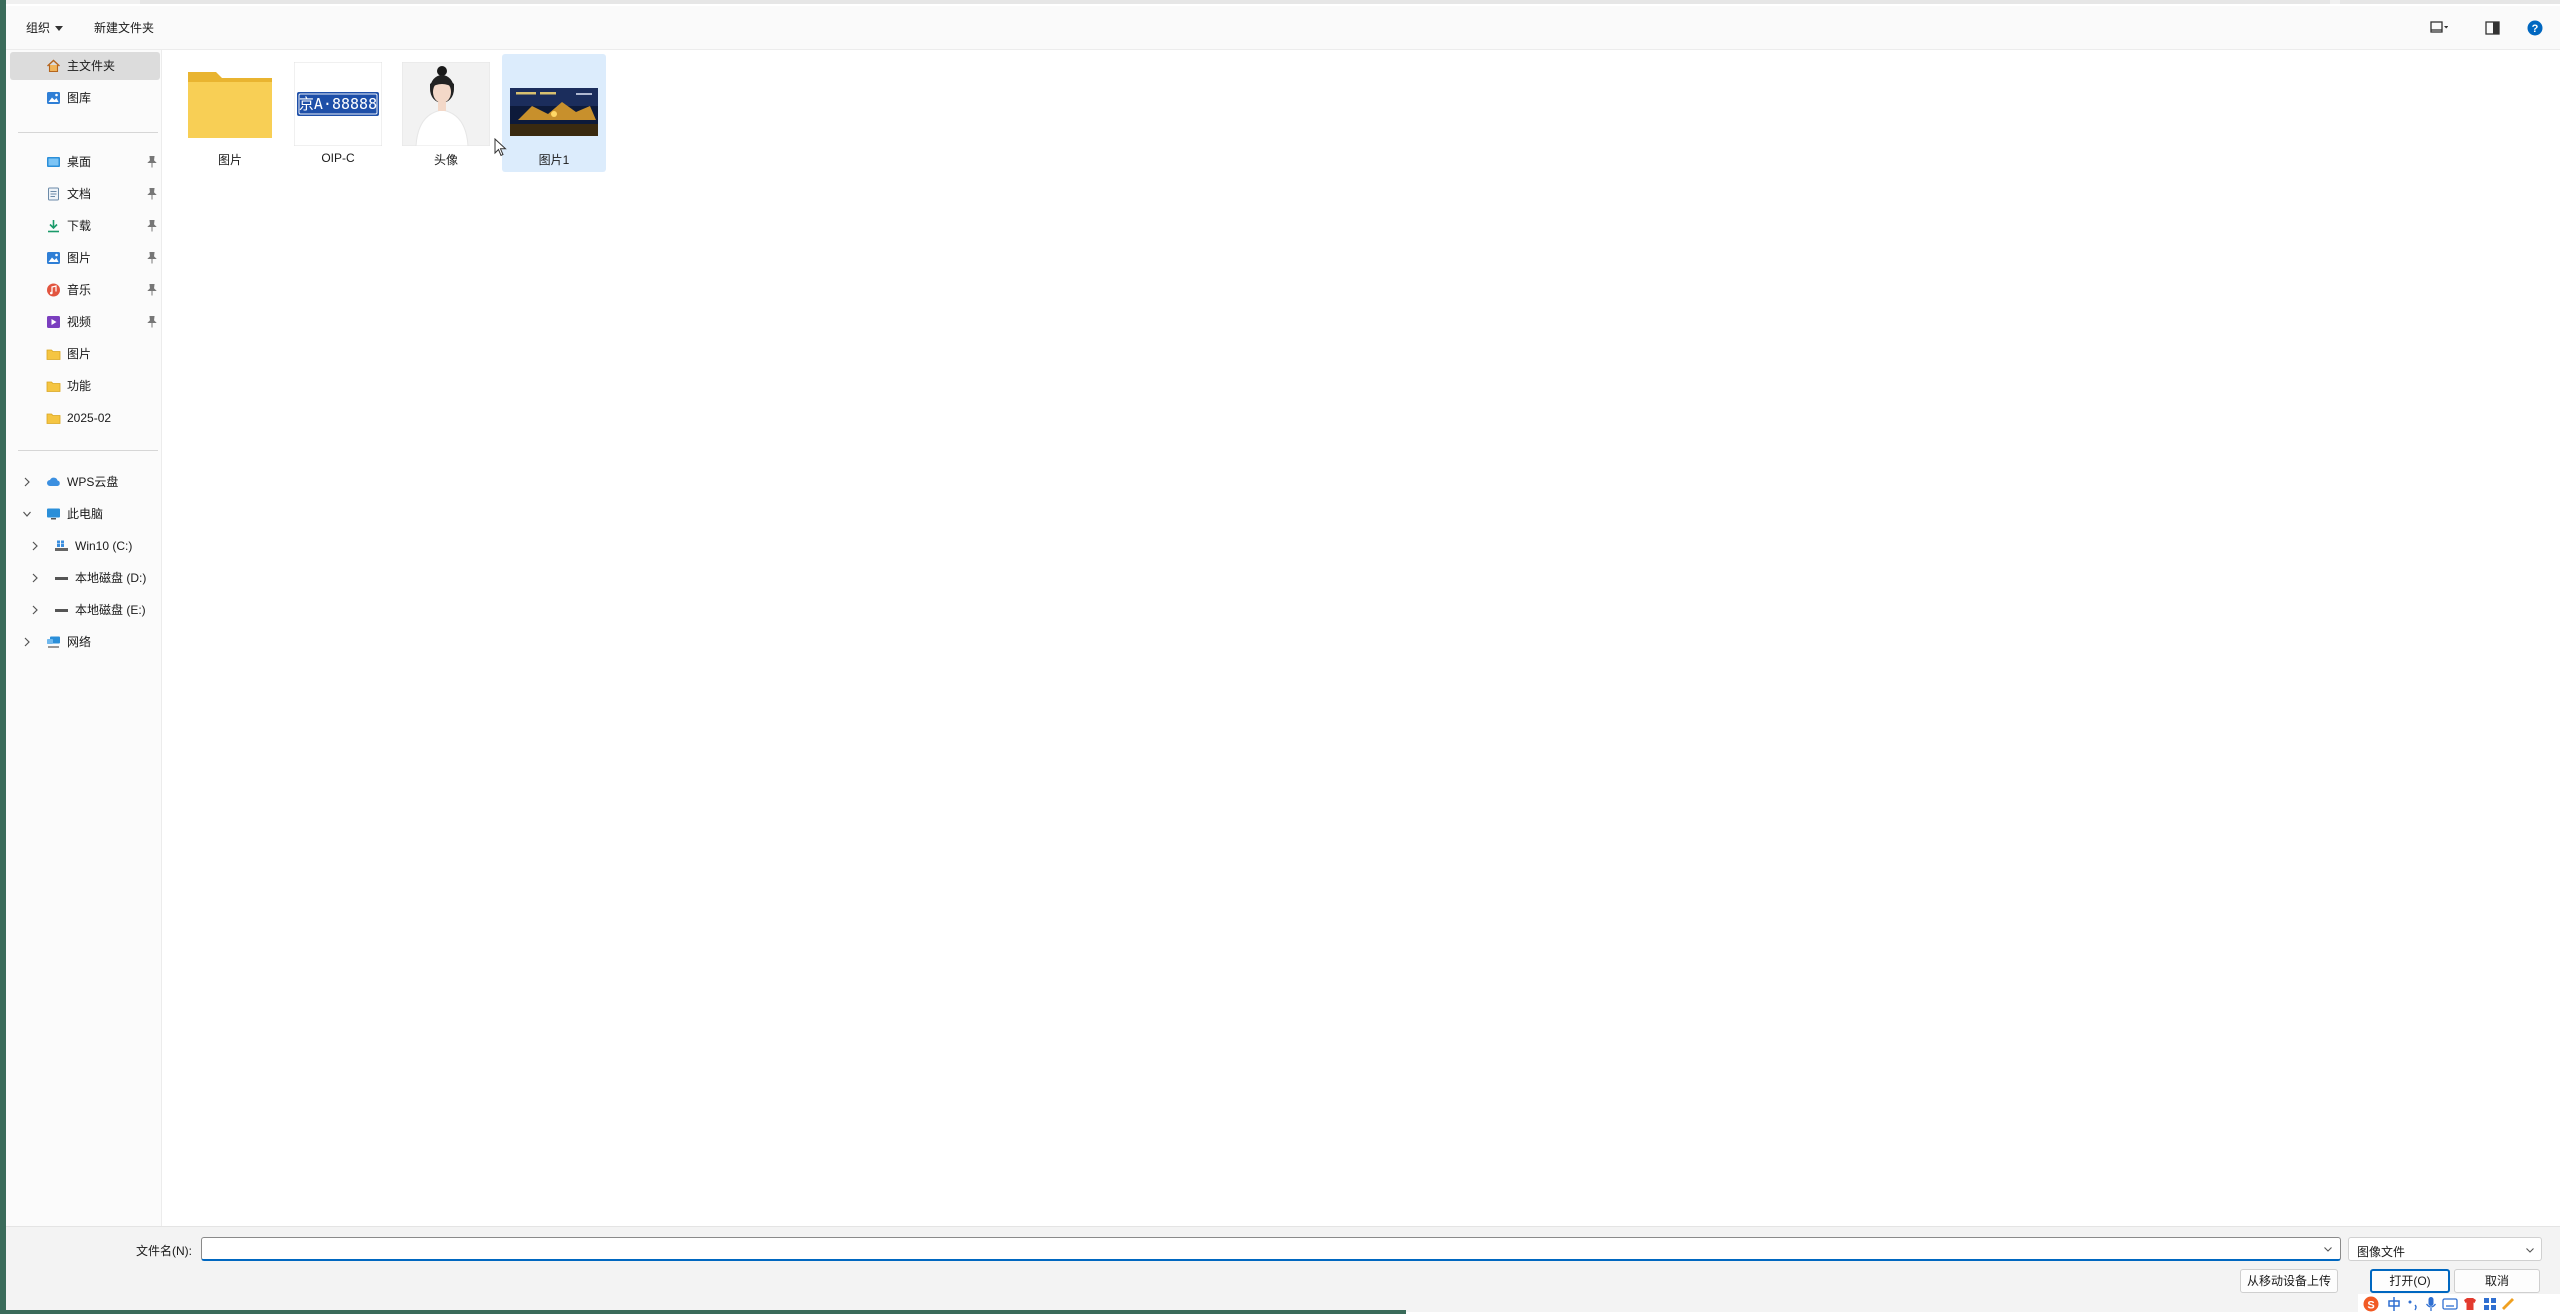 This screenshot has width=2560, height=1314. I want to click on window-top-strip, so click(1280, 2).